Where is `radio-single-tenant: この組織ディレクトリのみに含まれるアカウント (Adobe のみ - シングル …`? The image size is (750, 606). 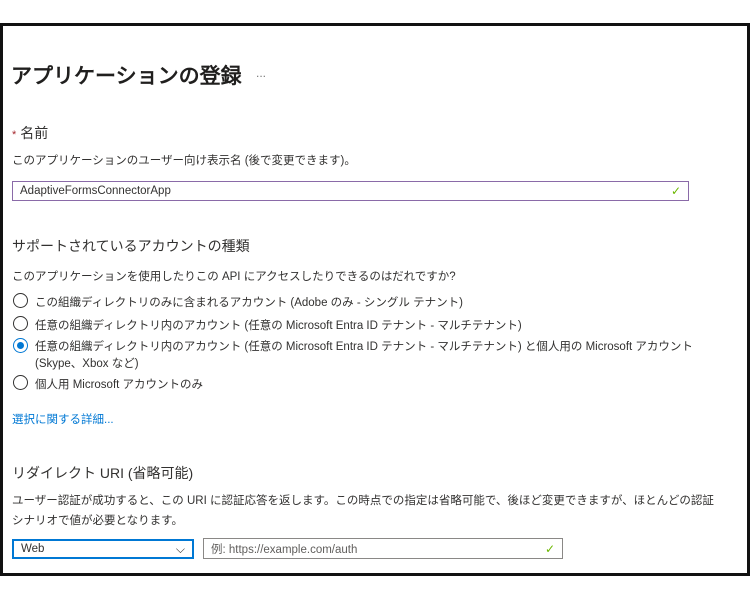 radio-single-tenant: この組織ディレクトリのみに含まれるアカウント (Adobe のみ - シングル … is located at coordinates (238, 301).